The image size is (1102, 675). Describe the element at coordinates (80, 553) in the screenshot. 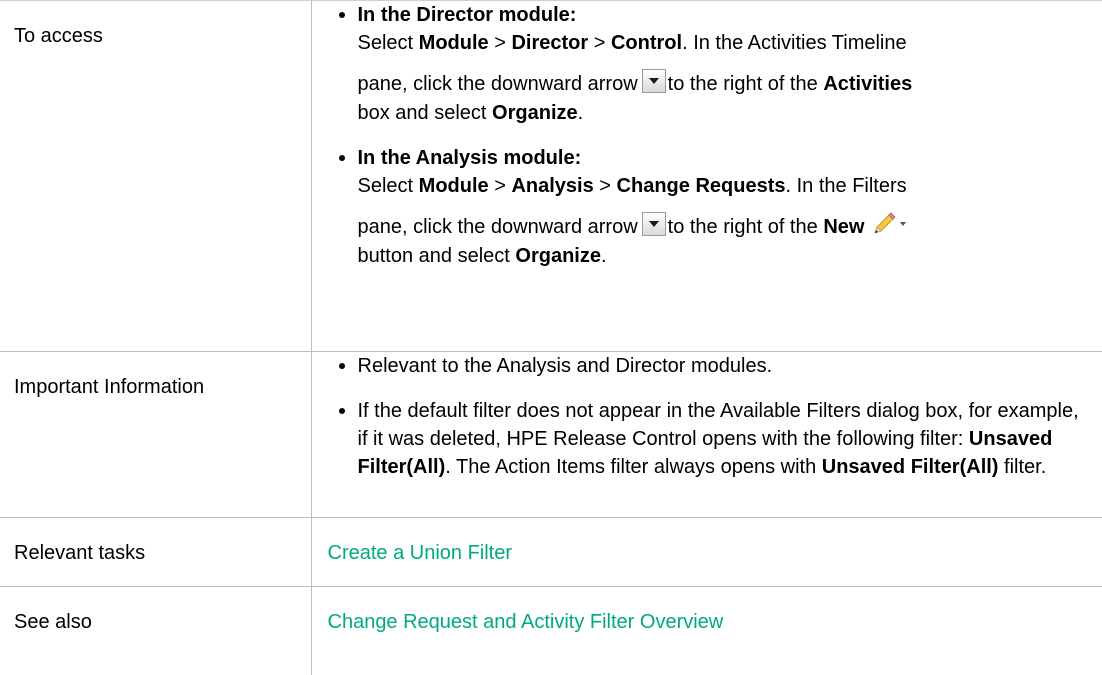

I see `row-label: Relevant tasks` at that location.